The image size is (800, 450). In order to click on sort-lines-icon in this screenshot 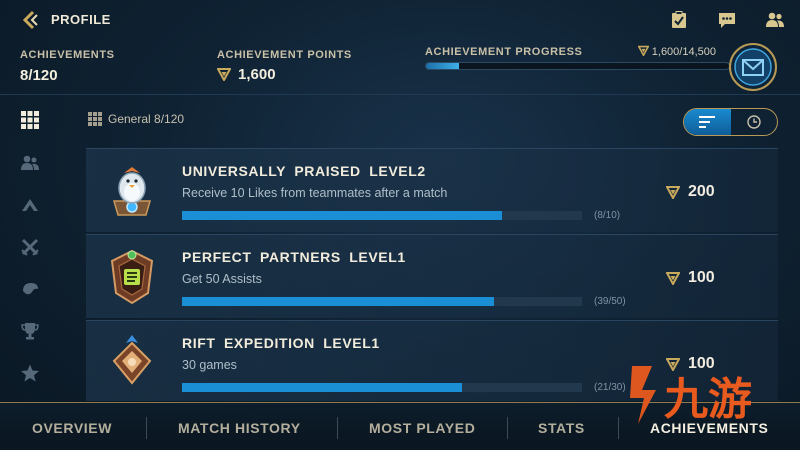, I will do `click(707, 122)`.